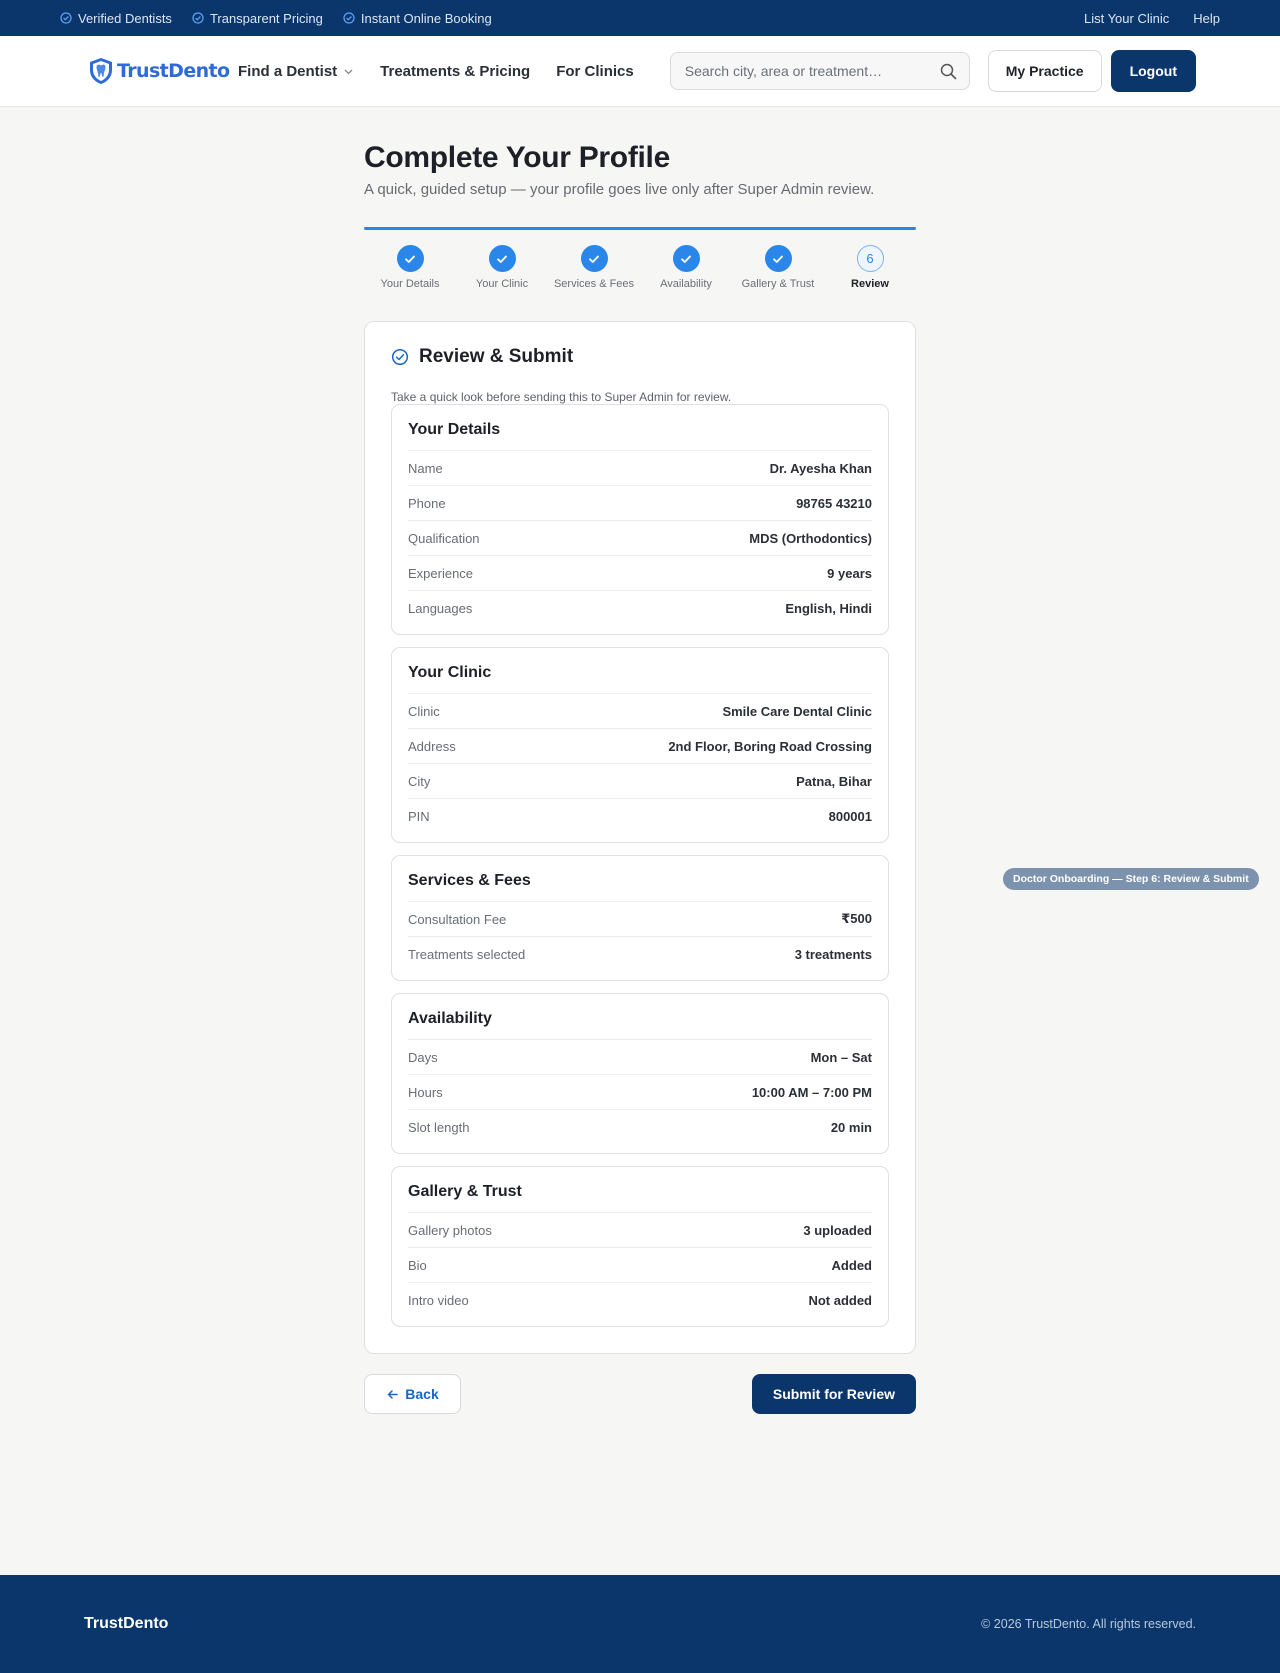 The height and width of the screenshot is (1673, 1280). What do you see at coordinates (640, 228) in the screenshot?
I see `stepper-progress-bar` at bounding box center [640, 228].